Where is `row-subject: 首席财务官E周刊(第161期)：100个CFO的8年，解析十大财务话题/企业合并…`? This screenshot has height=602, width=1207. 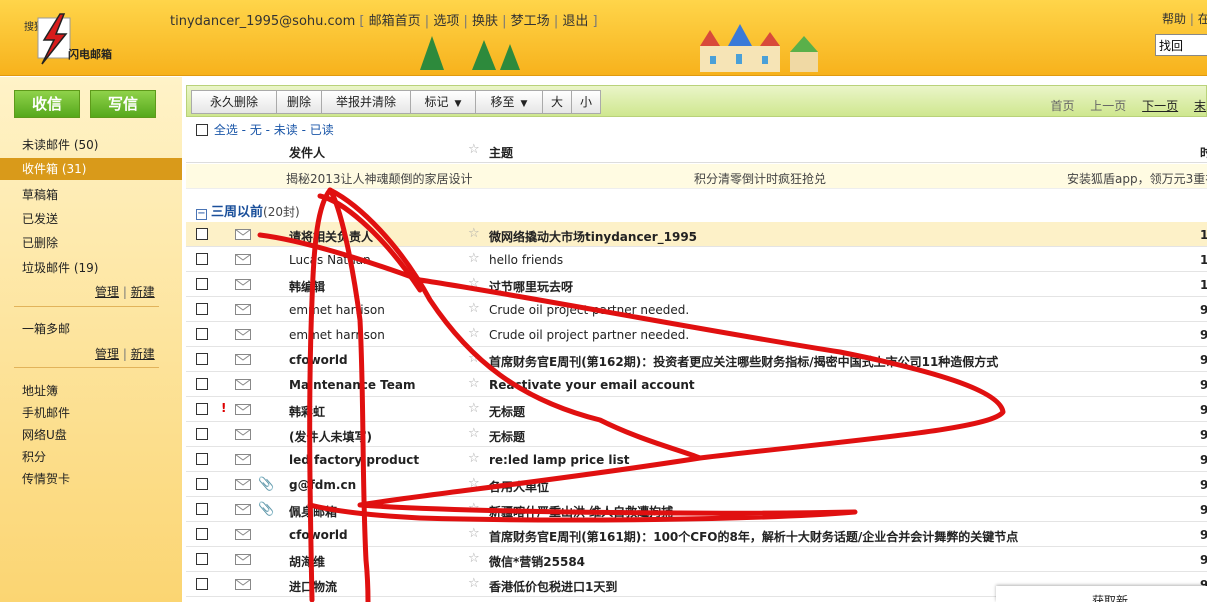
row-subject: 首席财务官E周刊(第161期)：100个CFO的8年，解析十大财务话题/企业合并… is located at coordinates (753, 536).